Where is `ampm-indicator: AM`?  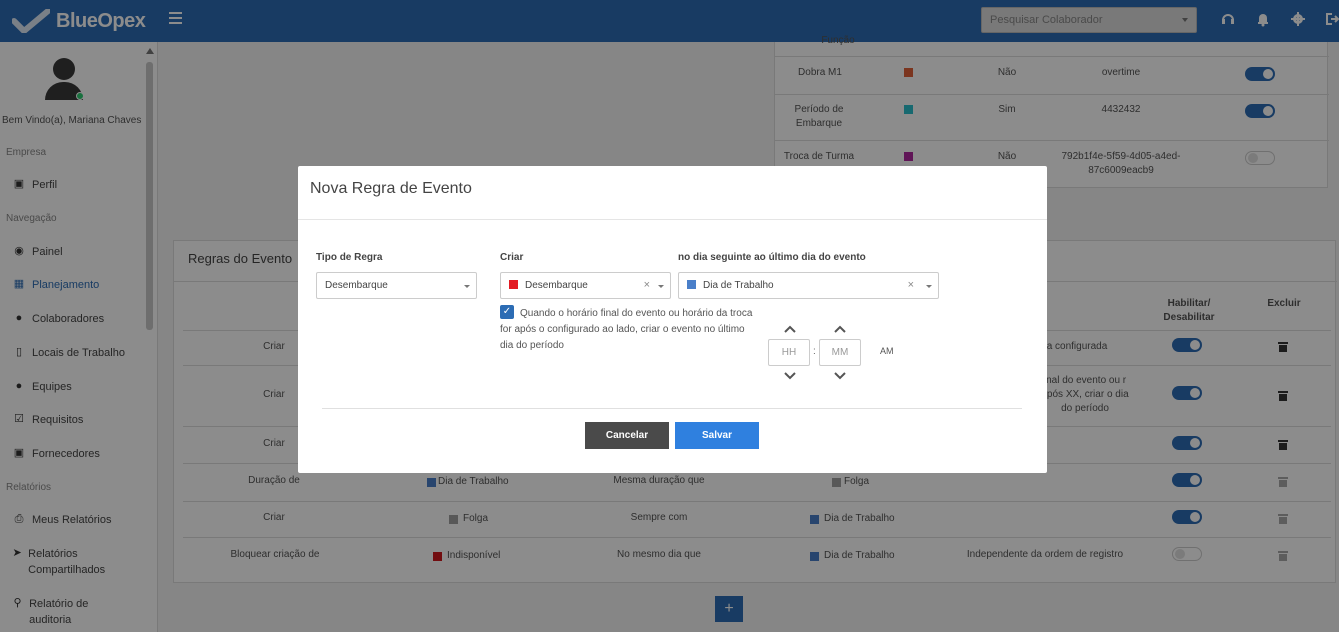 ampm-indicator: AM is located at coordinates (887, 351).